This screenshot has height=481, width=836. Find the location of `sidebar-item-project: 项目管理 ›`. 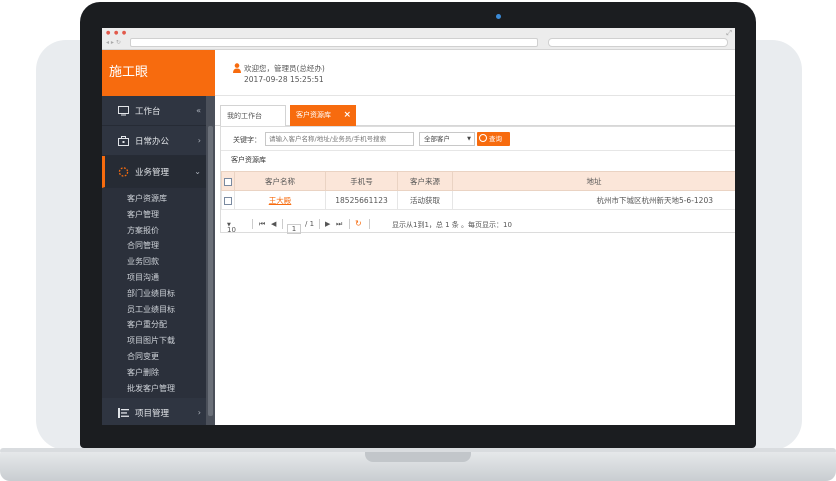

sidebar-item-project: 项目管理 › is located at coordinates (154, 411).